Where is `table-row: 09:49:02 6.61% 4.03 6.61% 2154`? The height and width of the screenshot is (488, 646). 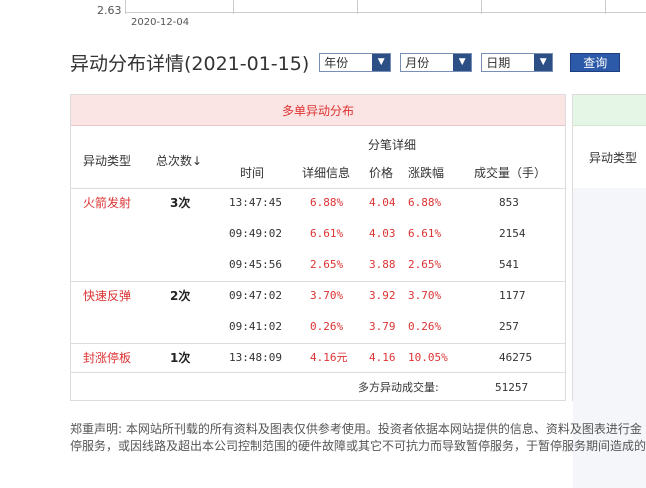 table-row: 09:49:02 6.61% 4.03 6.61% 2154 is located at coordinates (318, 234).